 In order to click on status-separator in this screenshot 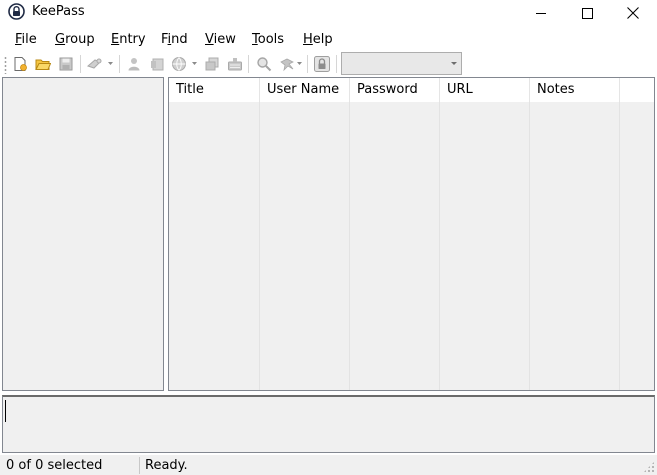, I will do `click(139, 465)`.